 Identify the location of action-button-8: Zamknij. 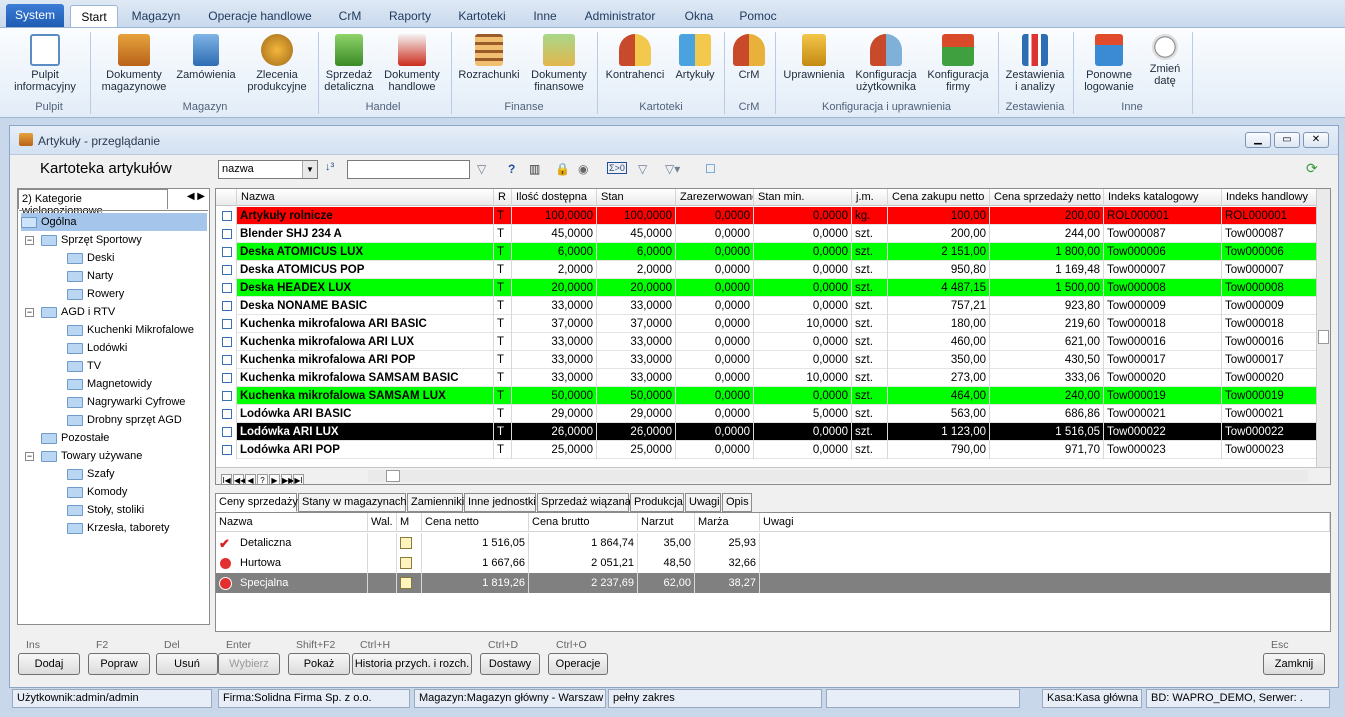
(1294, 664).